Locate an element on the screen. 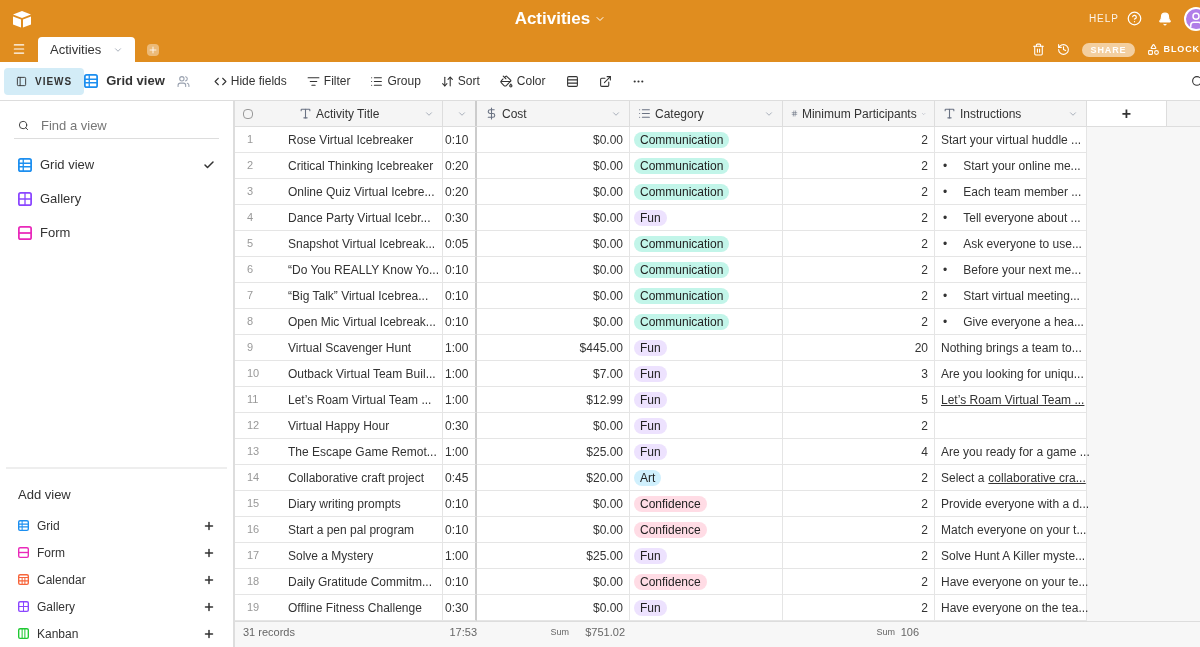  row-number: 7 is located at coordinates (250, 296).